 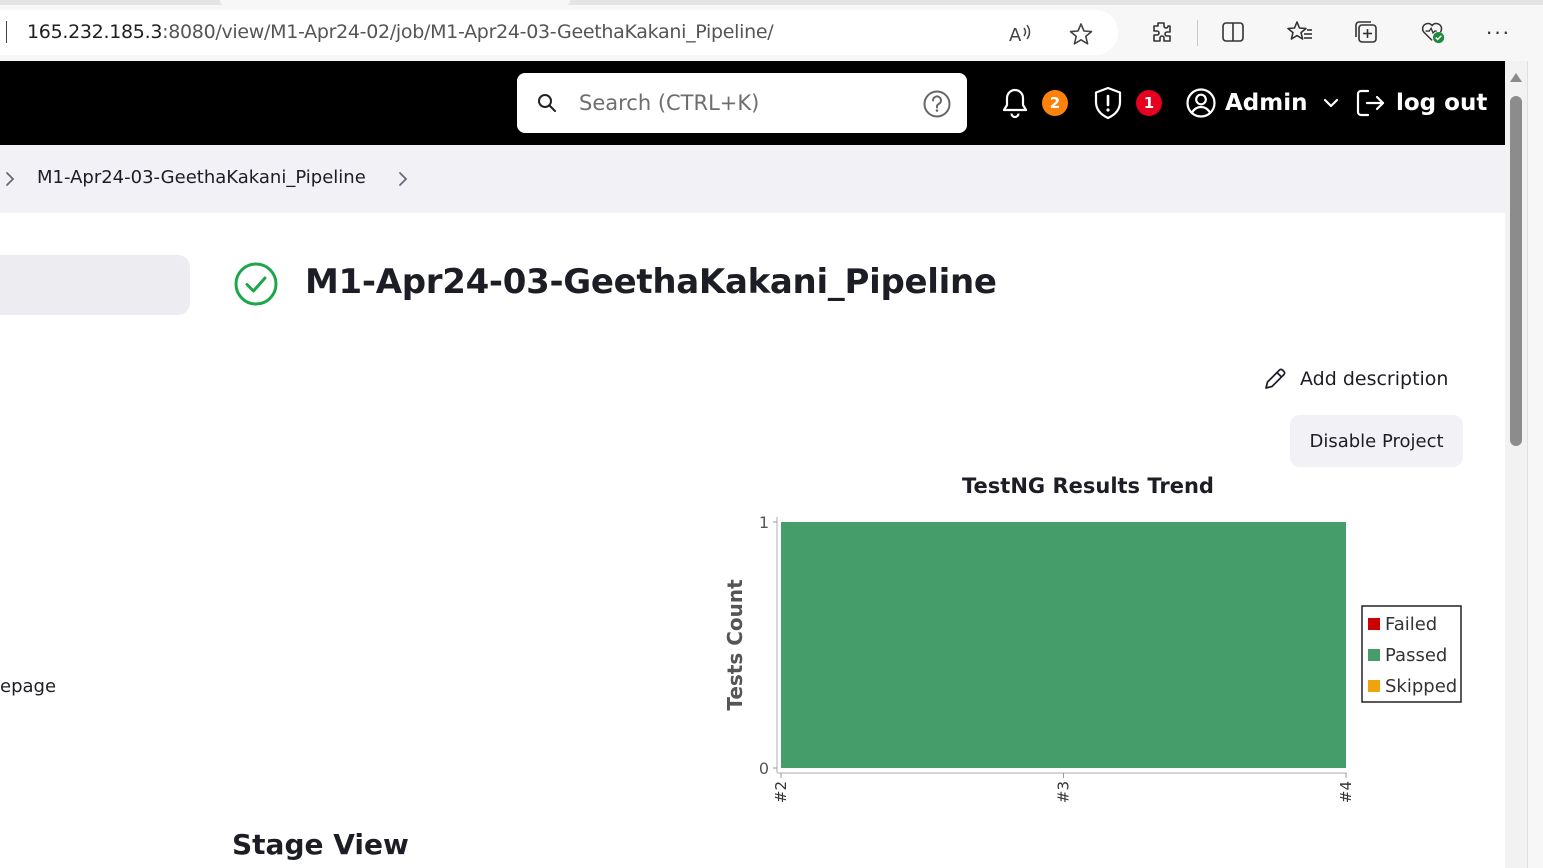 I want to click on shield-warning-icon, so click(x=1108, y=103).